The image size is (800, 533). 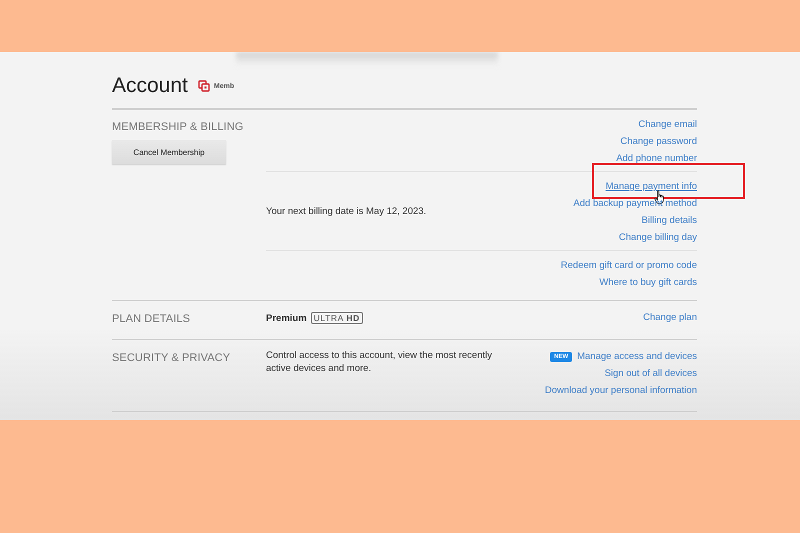 What do you see at coordinates (651, 186) in the screenshot?
I see `link: Manage payment info` at bounding box center [651, 186].